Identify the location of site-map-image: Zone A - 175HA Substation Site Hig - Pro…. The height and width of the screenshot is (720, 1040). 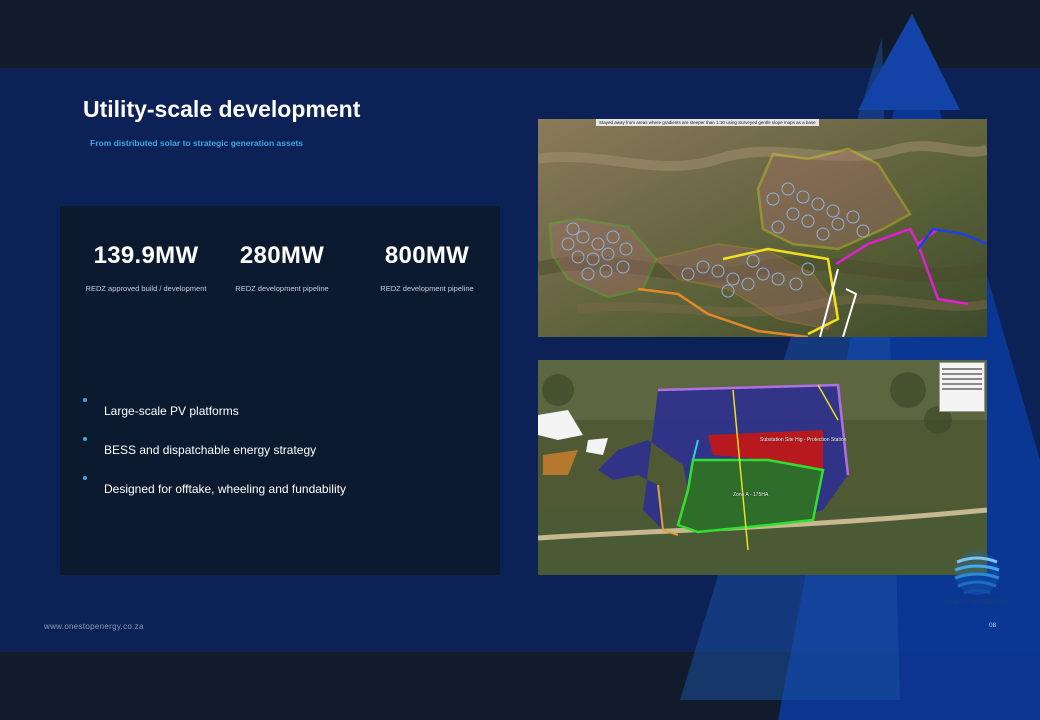
(762, 467).